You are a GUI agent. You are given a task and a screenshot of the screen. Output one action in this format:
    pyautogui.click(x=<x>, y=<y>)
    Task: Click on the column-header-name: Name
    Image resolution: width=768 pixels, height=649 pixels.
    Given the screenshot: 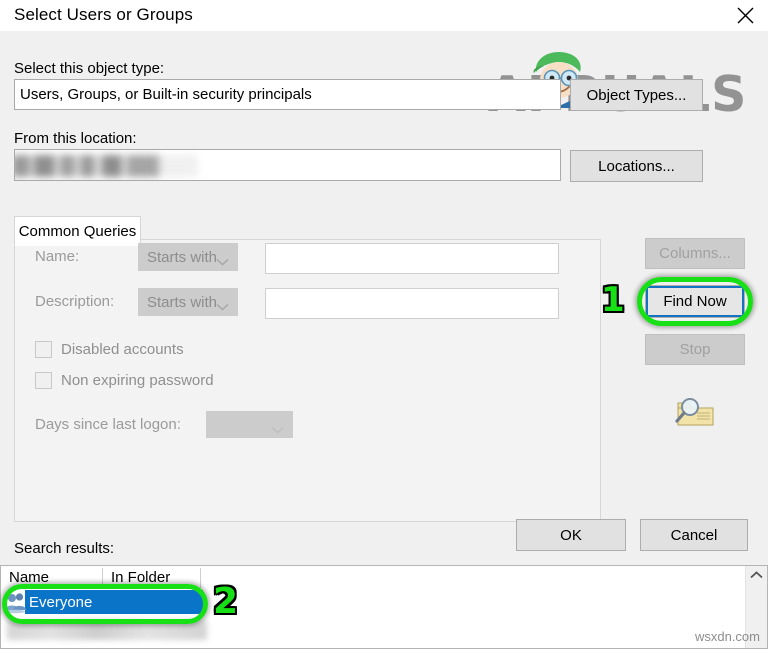 What is the action you would take?
    pyautogui.click(x=53, y=577)
    